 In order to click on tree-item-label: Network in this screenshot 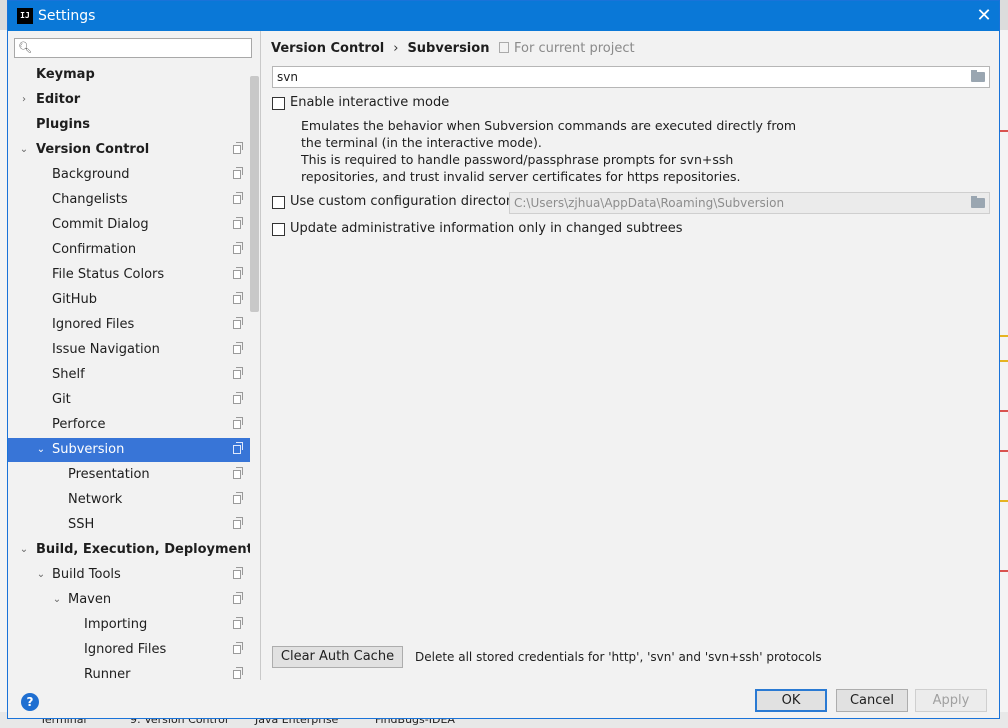, I will do `click(95, 499)`.